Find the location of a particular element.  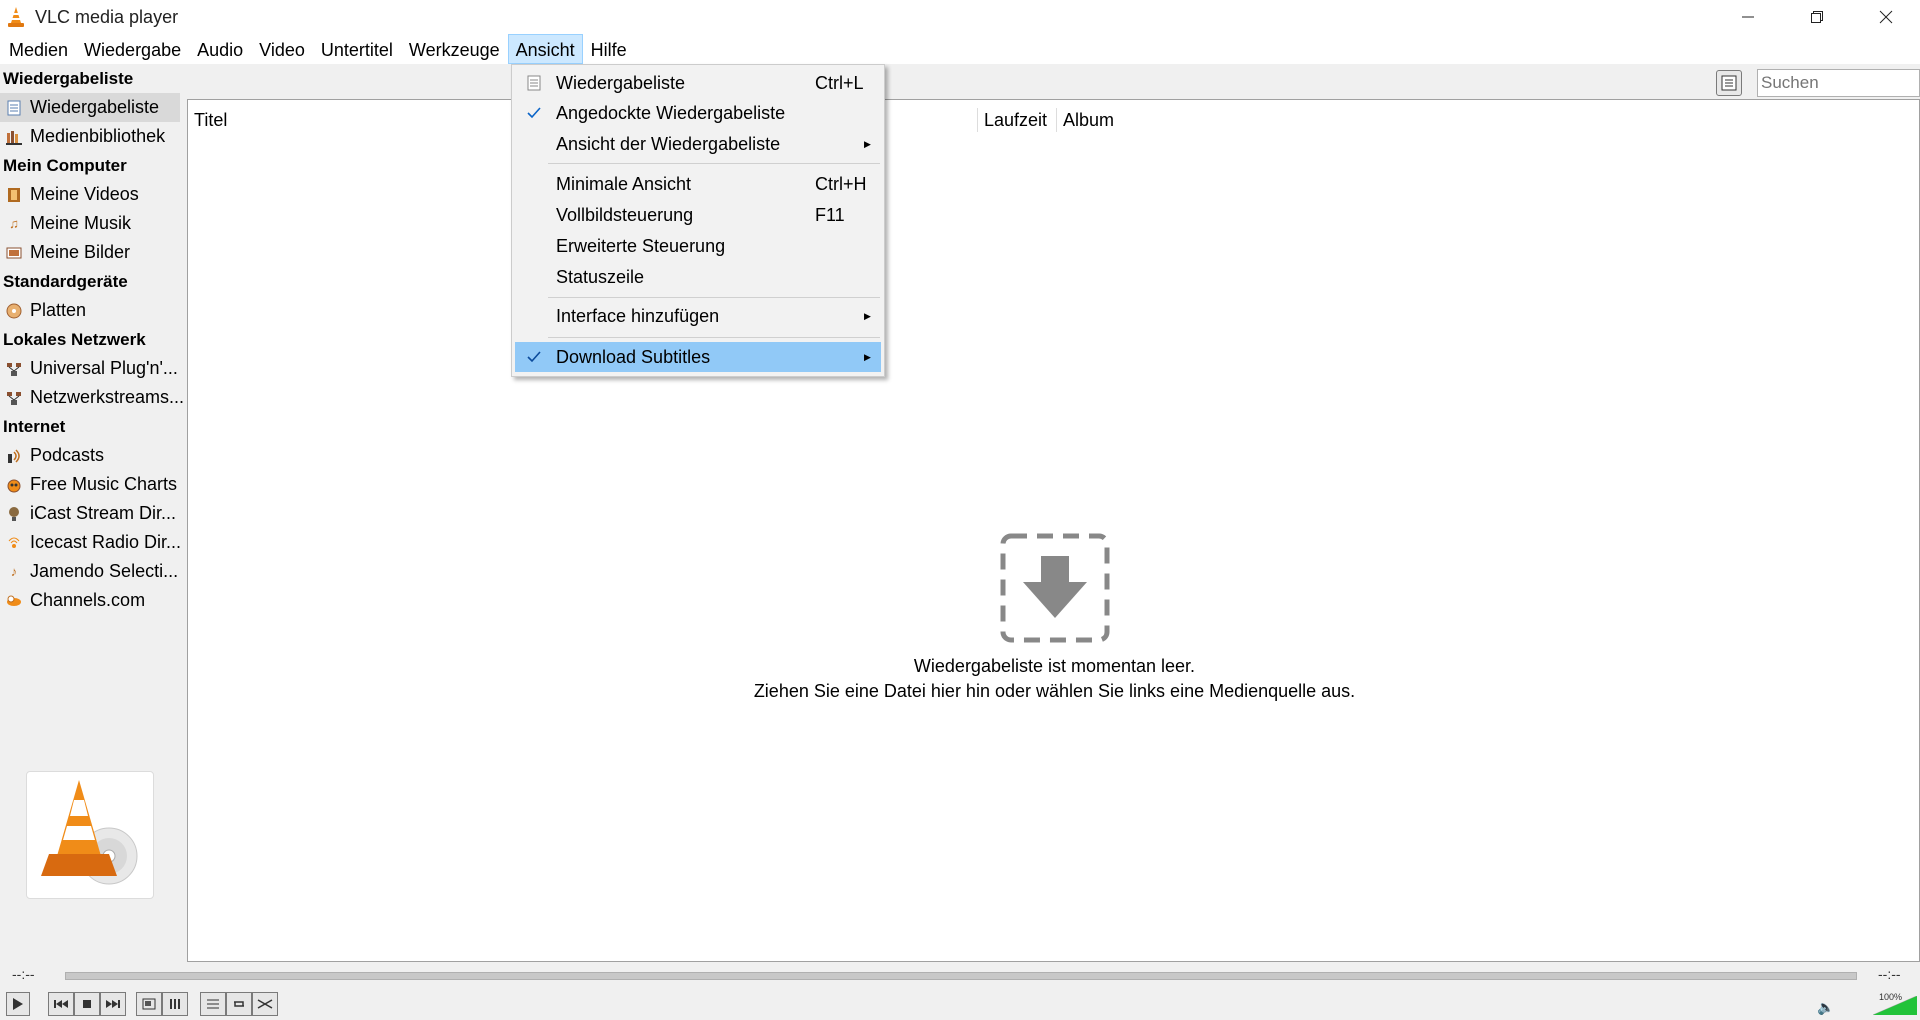

next-icon is located at coordinates (113, 1004).